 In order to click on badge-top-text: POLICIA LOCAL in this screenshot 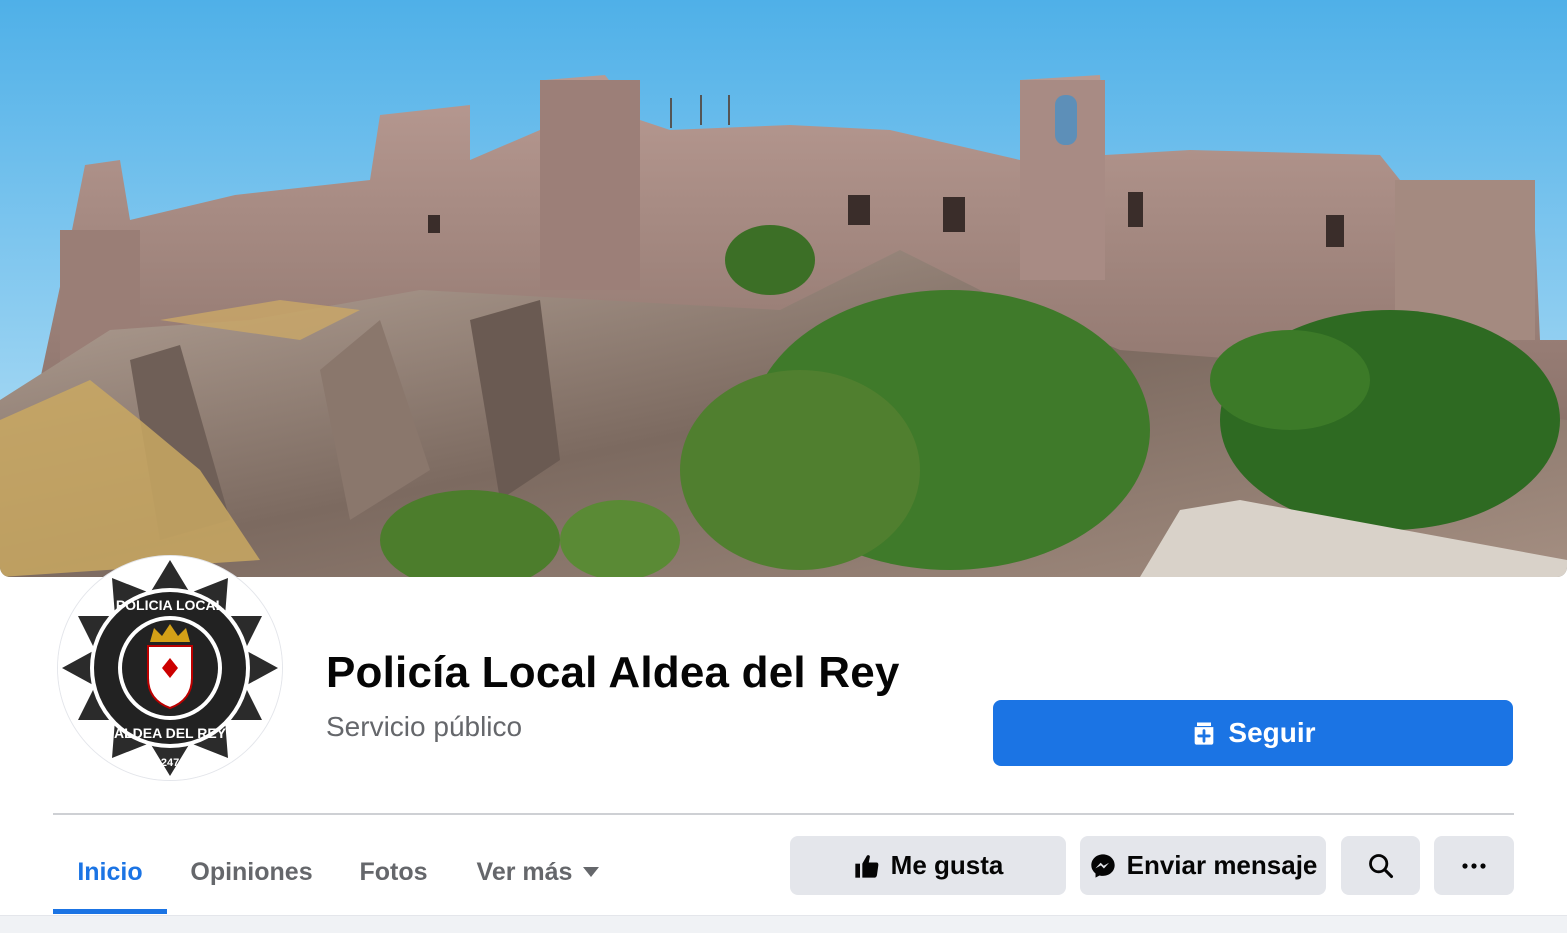, I will do `click(170, 605)`.